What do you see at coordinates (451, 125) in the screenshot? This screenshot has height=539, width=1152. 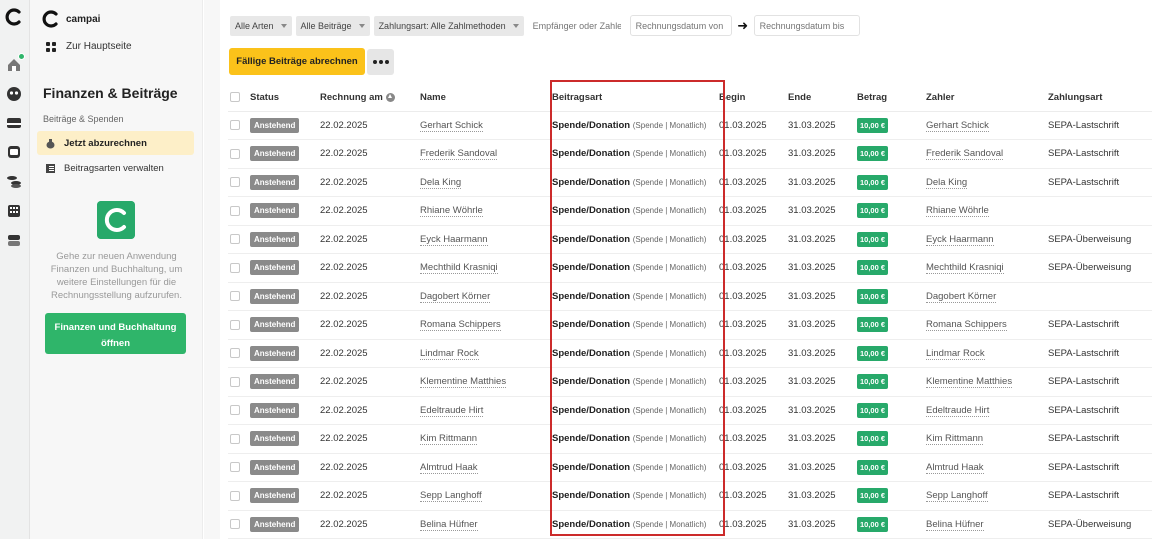 I see `member-name-link: Gerhart Schick` at bounding box center [451, 125].